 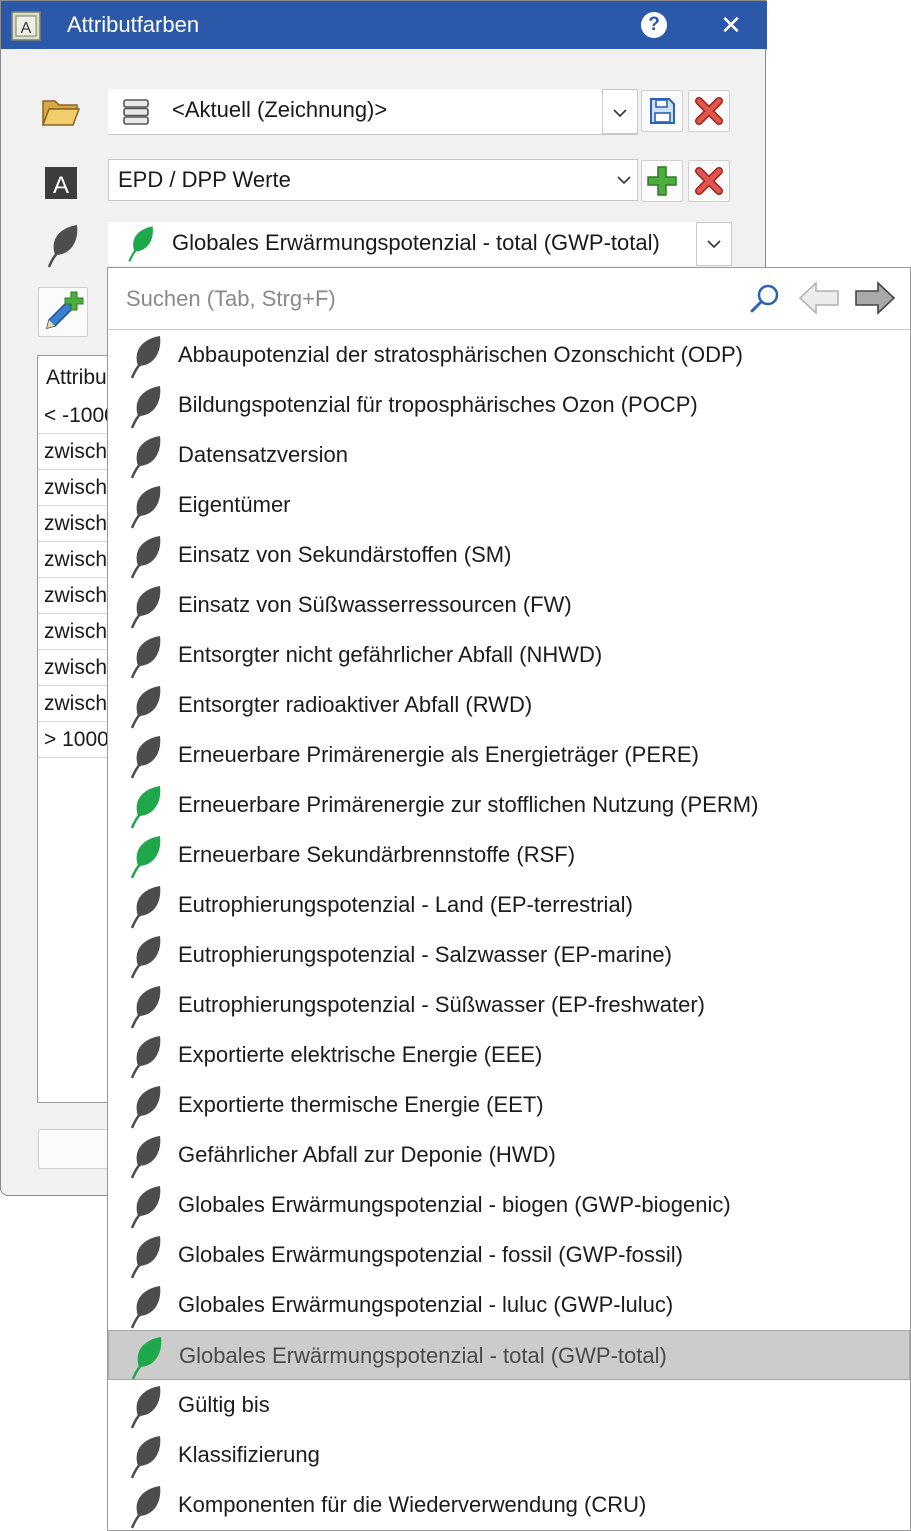 I want to click on list-item: Exportierte elektrische Energie (EEE), so click(x=509, y=1055).